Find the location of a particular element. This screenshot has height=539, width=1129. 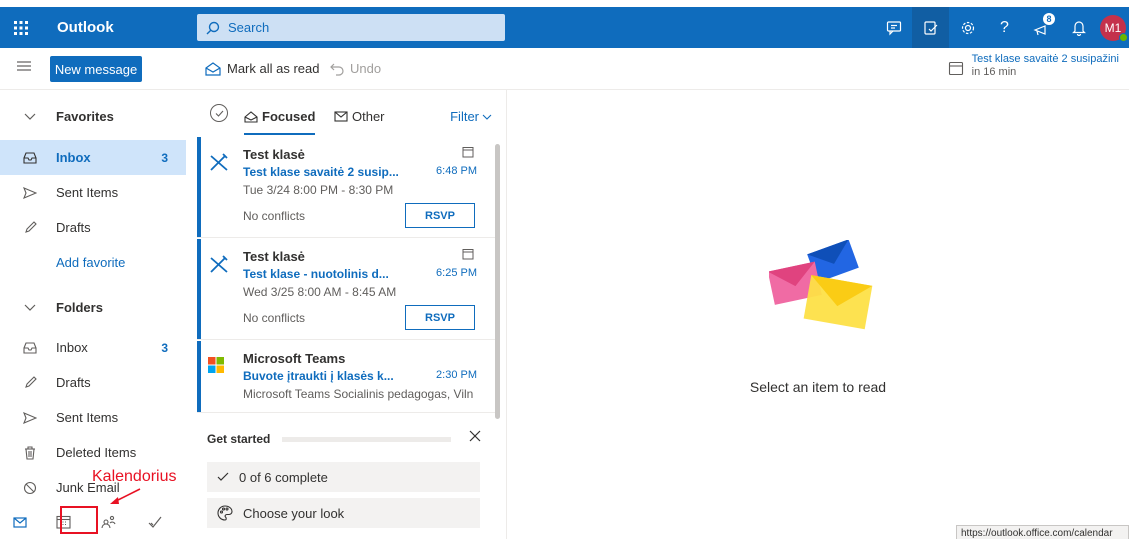

select-all-checkbox is located at coordinates (219, 113).